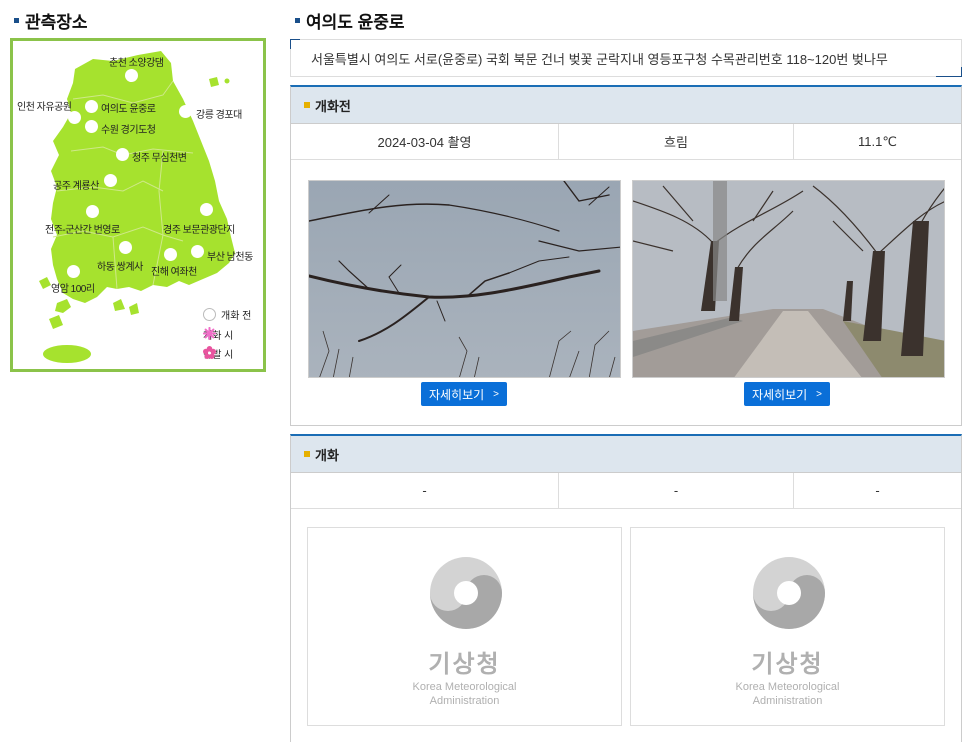  I want to click on observation-weather: 흐림, so click(676, 141).